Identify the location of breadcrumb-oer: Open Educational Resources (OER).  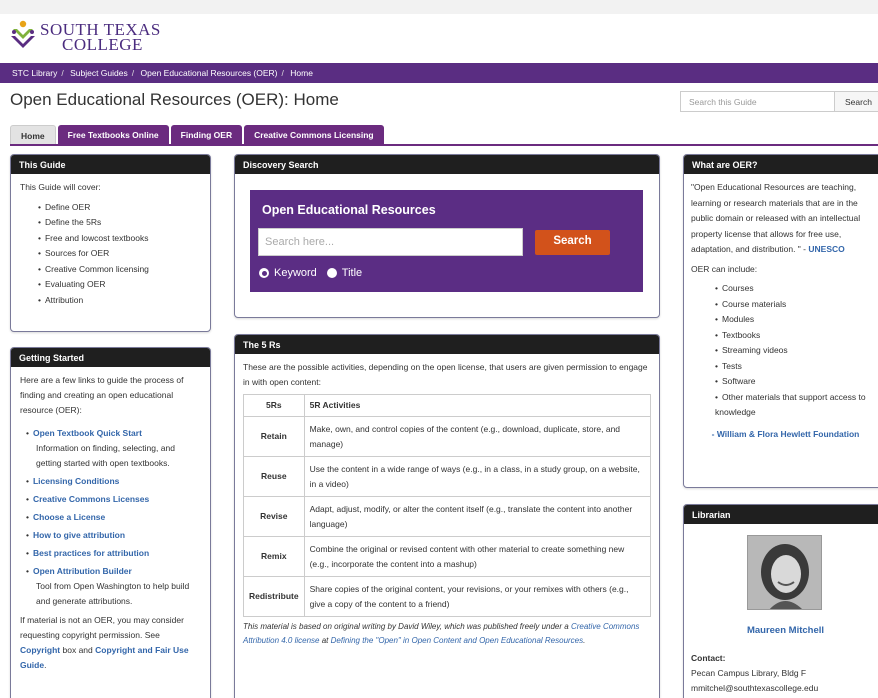
(209, 73).